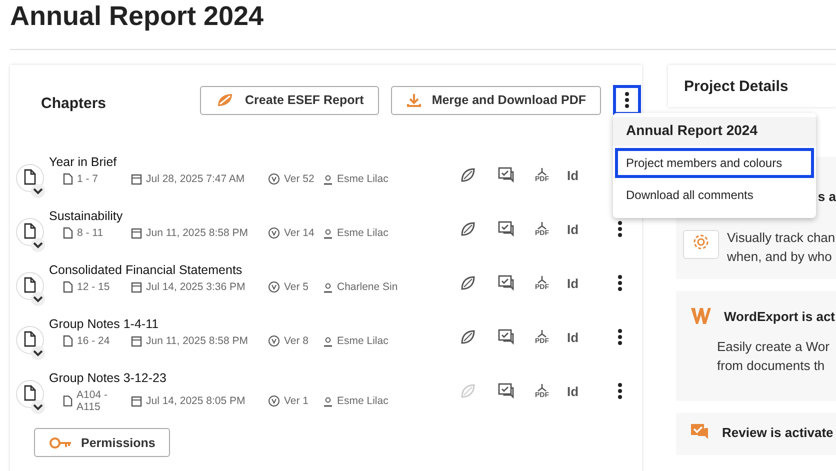  Describe the element at coordinates (289, 100) in the screenshot. I see `toolbar-button: Create ESEF Report` at that location.